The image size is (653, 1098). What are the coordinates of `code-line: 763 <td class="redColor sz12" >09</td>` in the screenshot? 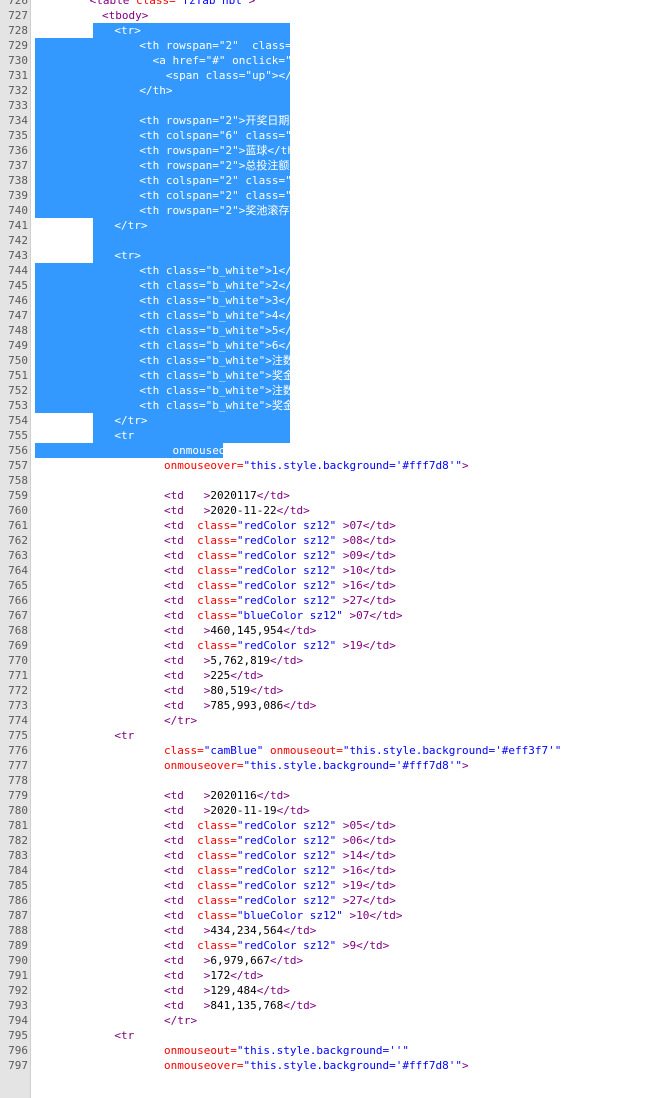 It's located at (326, 555).